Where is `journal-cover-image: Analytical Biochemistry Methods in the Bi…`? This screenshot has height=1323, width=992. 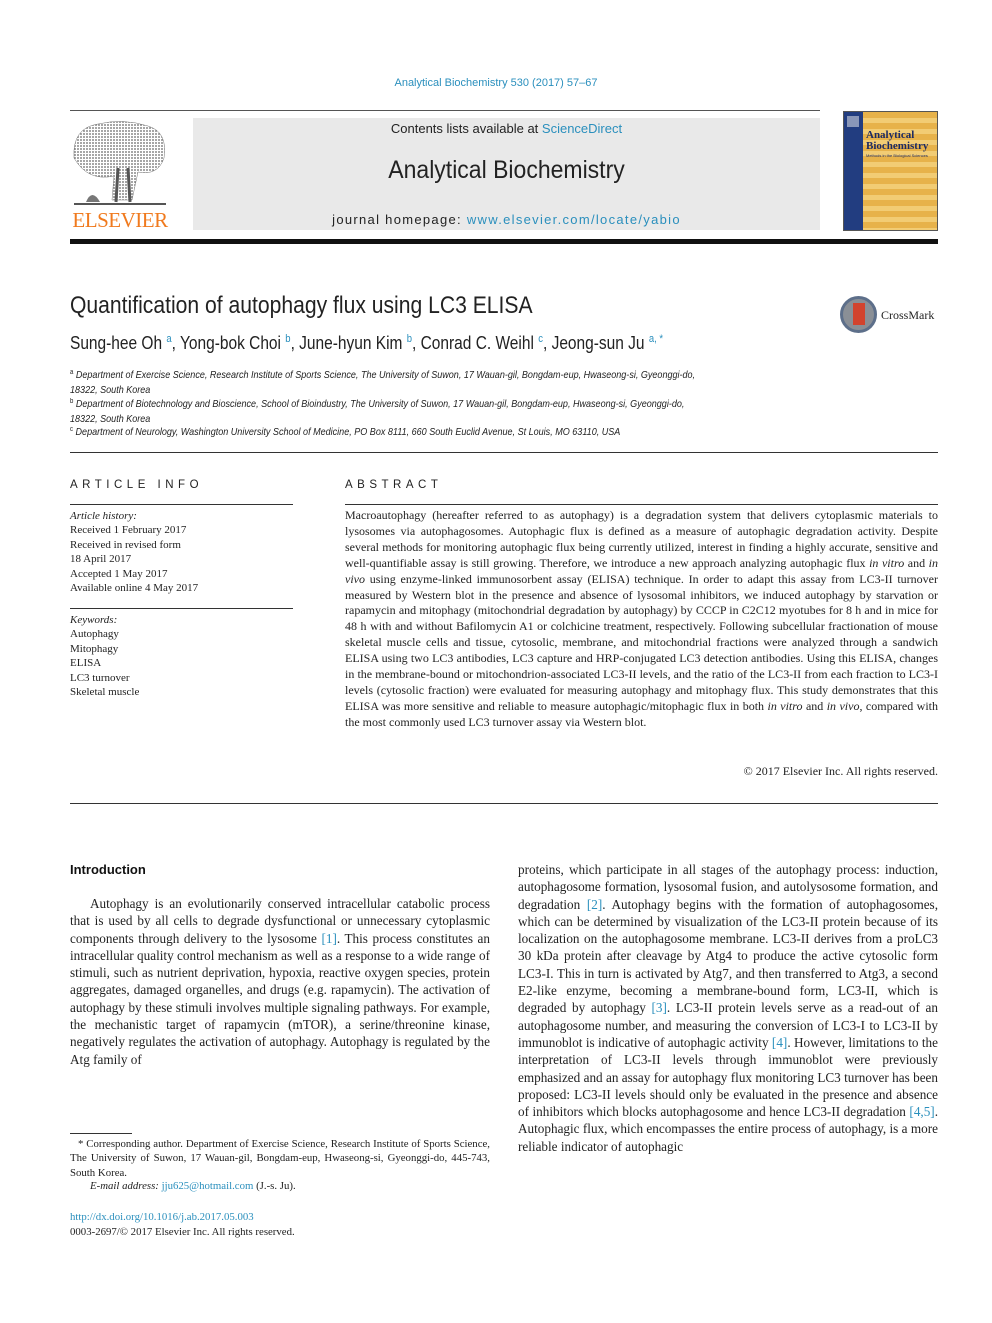
journal-cover-image: Analytical Biochemistry Methods in the Bi… is located at coordinates (890, 171).